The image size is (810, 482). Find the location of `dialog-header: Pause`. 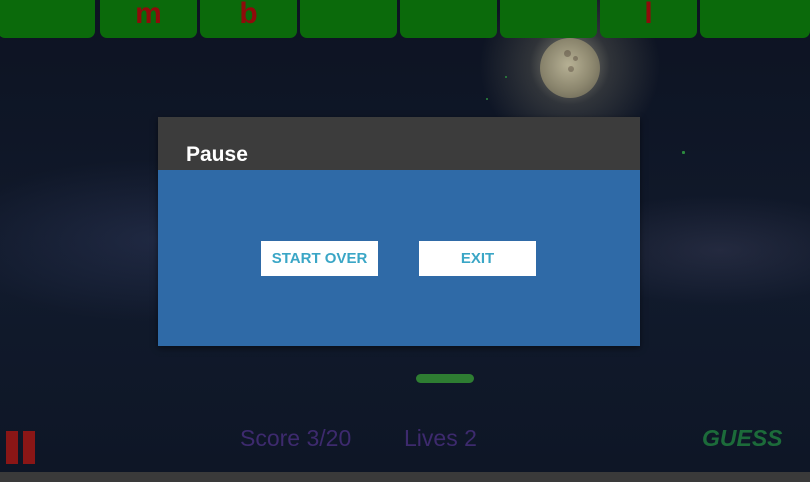

dialog-header: Pause is located at coordinates (399, 143).